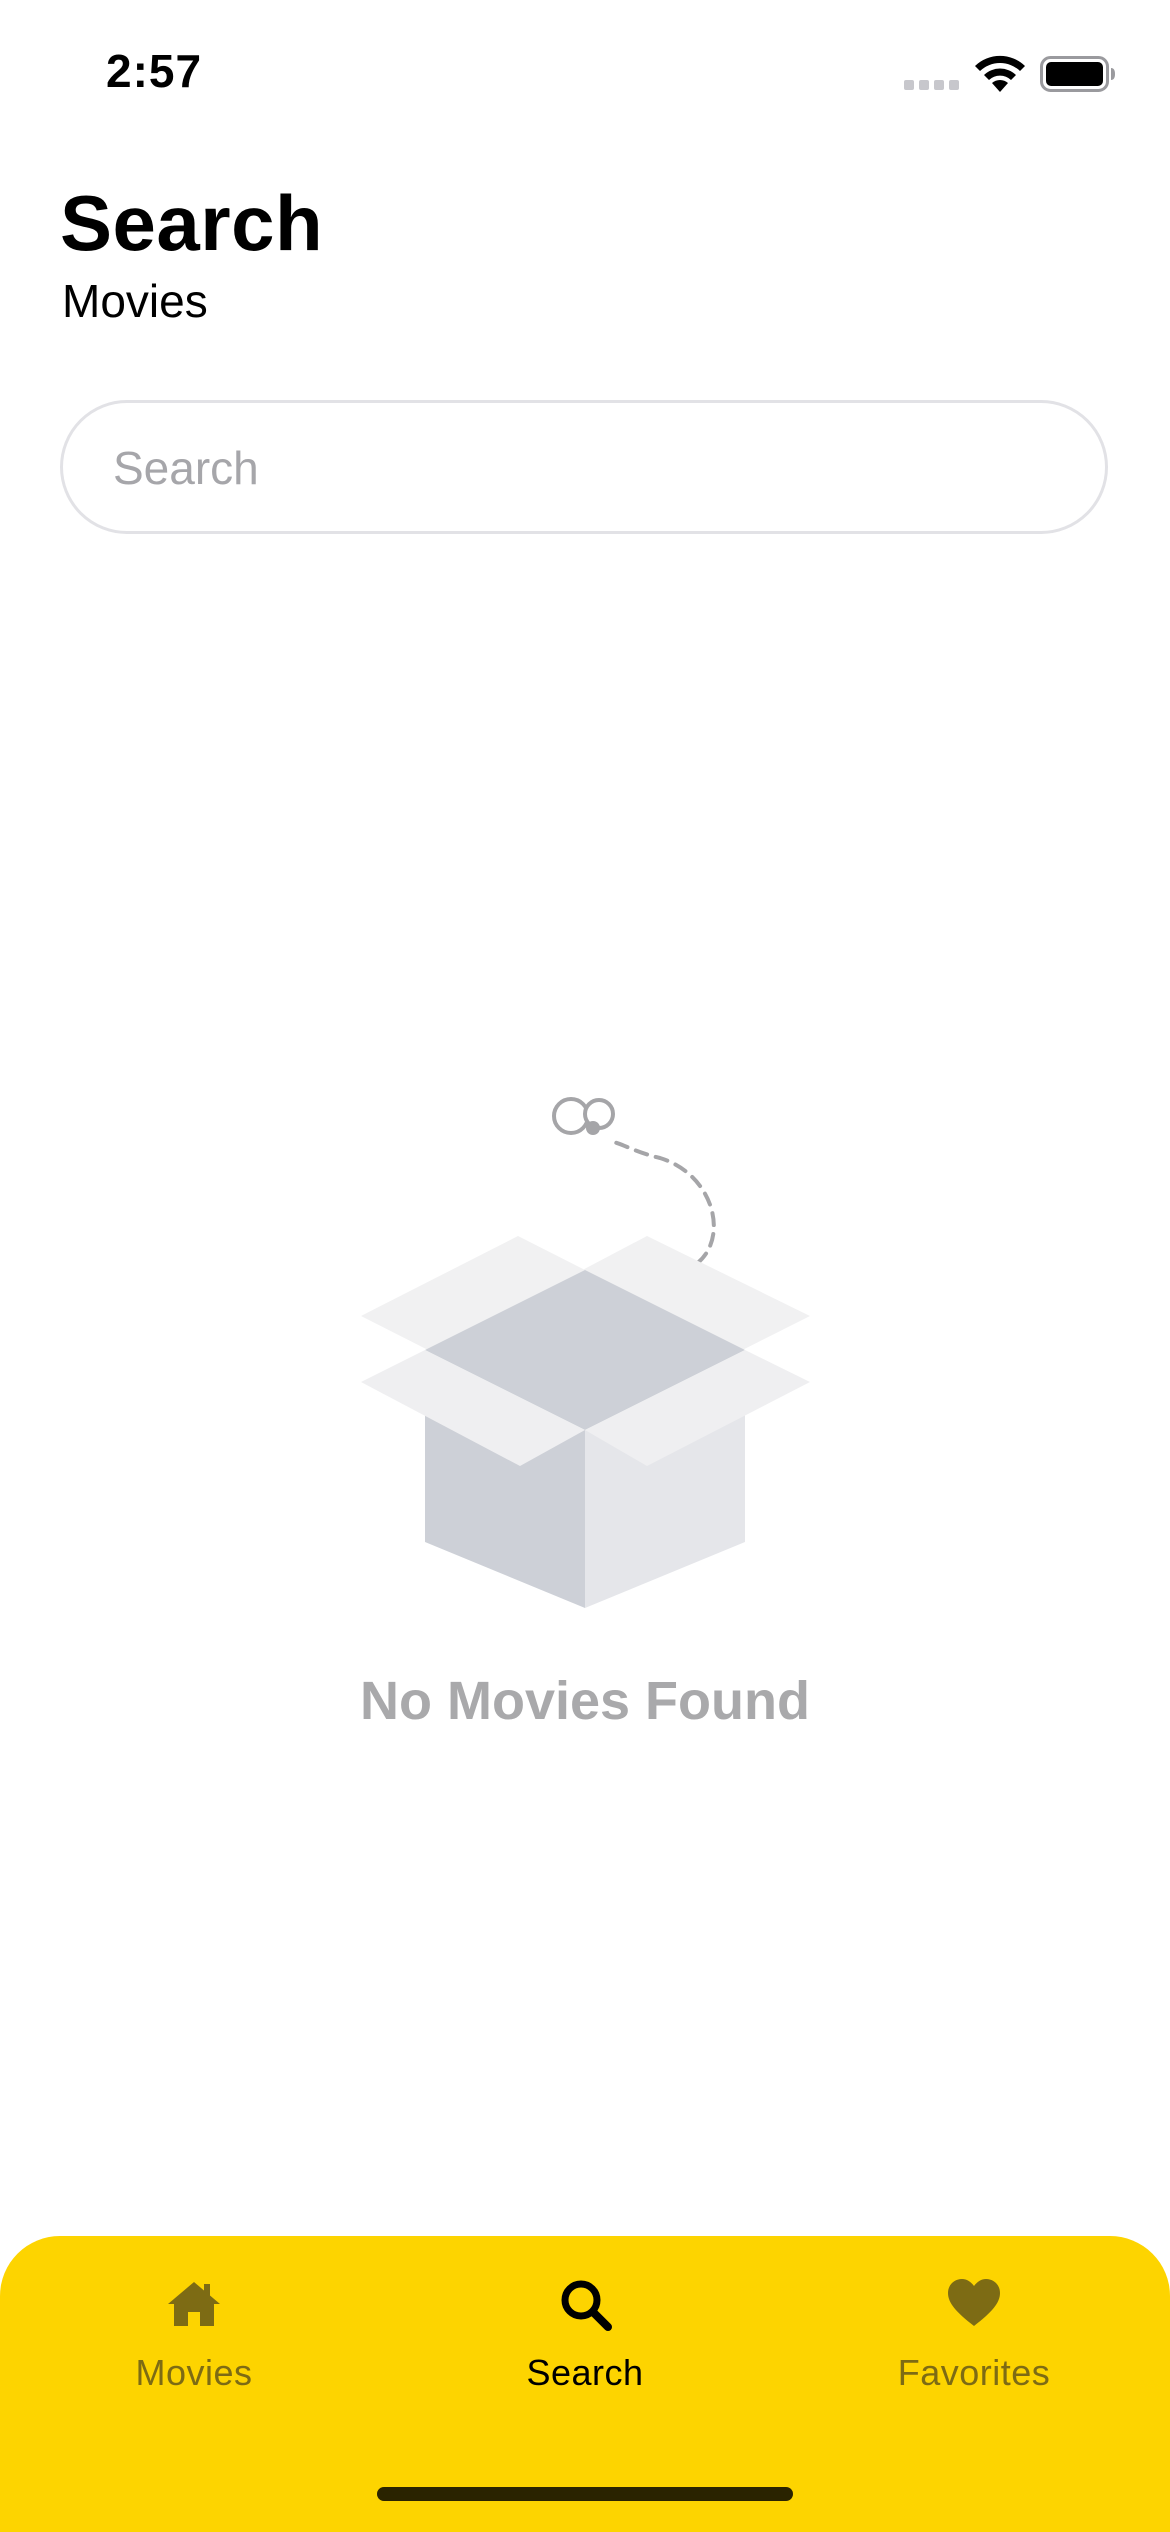  I want to click on tab-search-label: Search, so click(585, 2372).